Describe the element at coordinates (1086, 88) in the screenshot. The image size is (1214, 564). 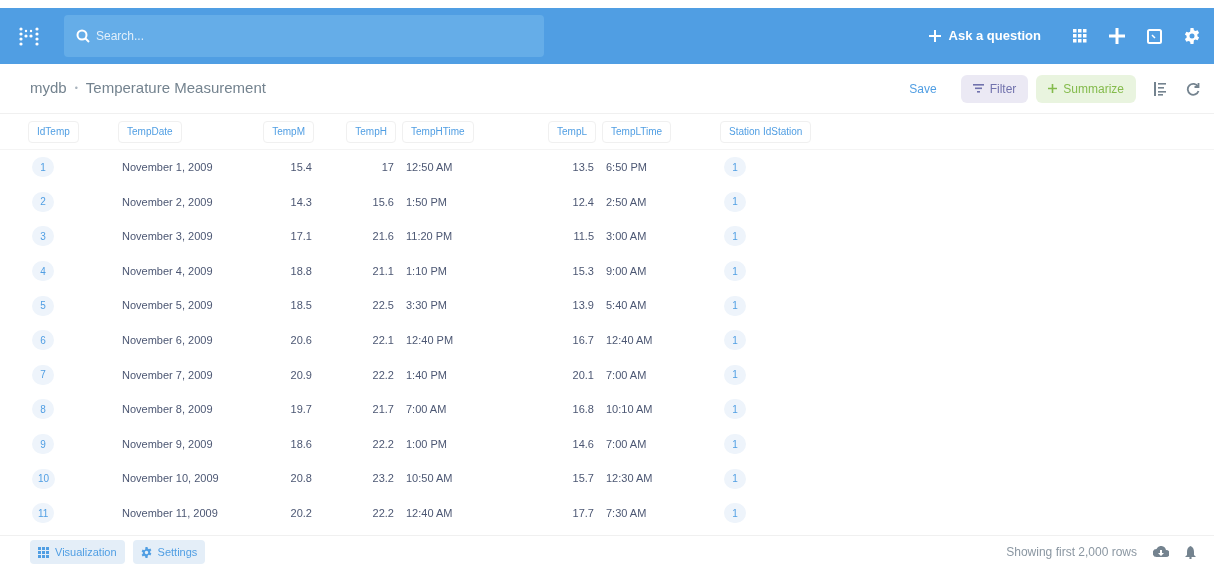
I see `summarize-button: Summarize` at that location.